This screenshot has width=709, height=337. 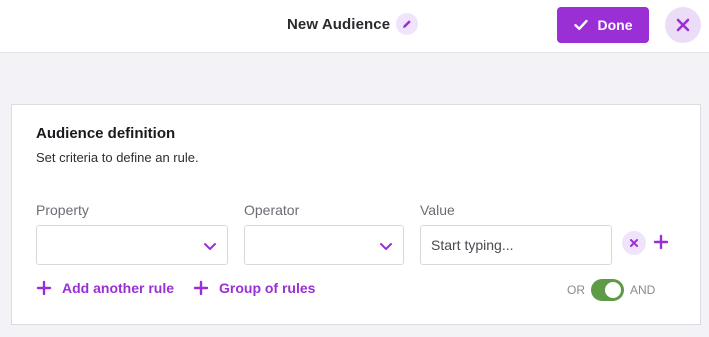 I want to click on title-group: New Audience, so click(x=353, y=24).